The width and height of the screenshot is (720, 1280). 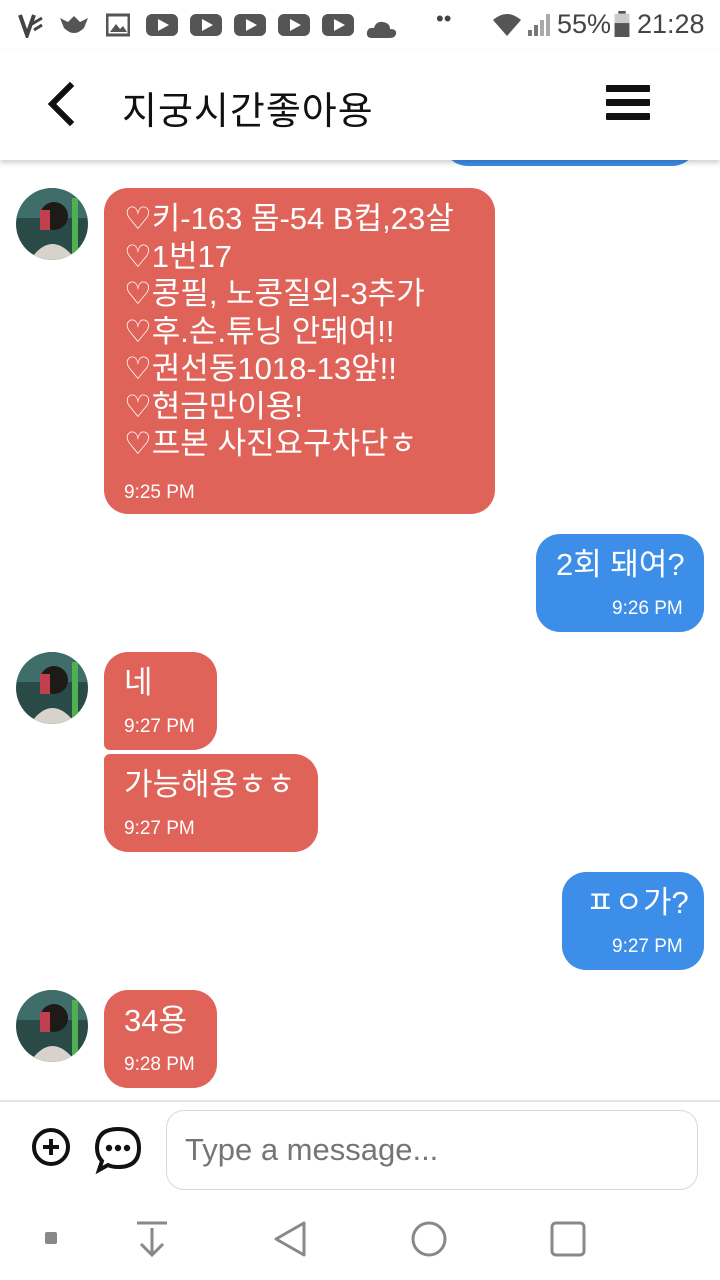 I want to click on hamburger-menu-icon, so click(x=628, y=103).